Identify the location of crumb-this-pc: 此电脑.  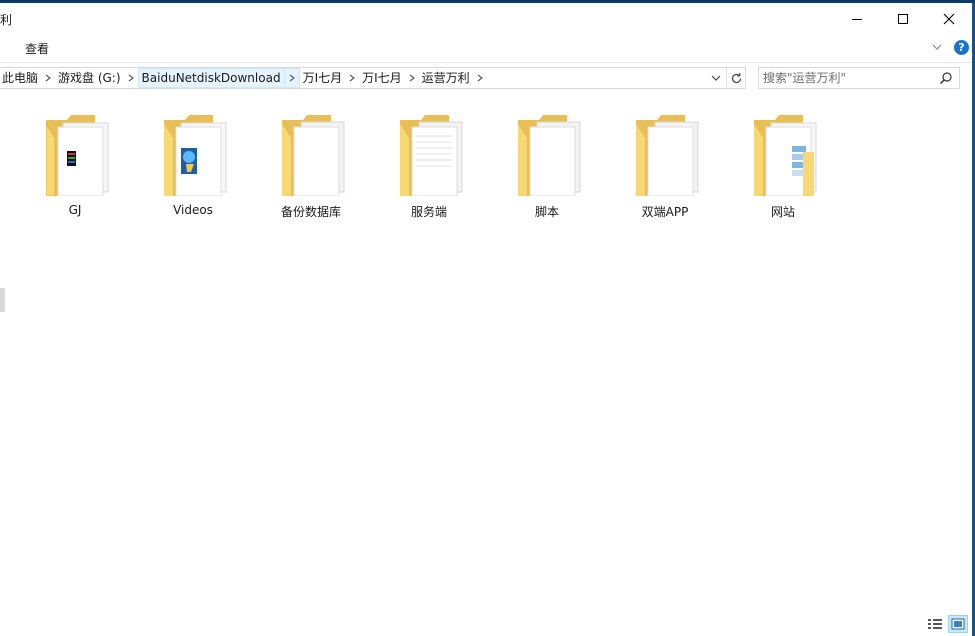
(20, 78).